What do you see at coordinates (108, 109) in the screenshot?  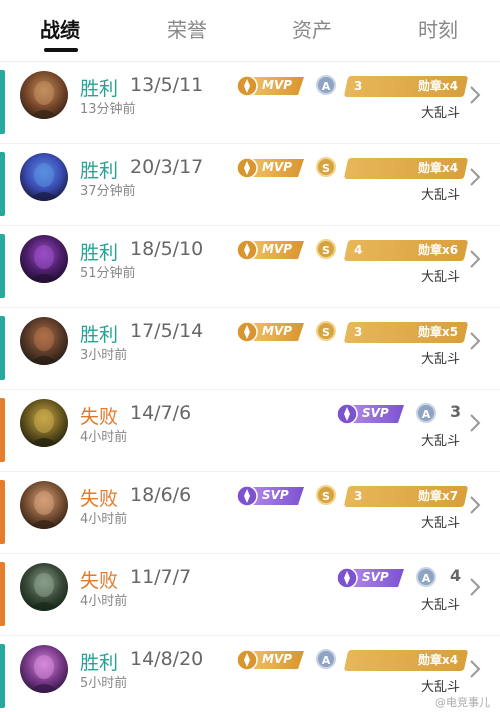 I see `match-time: 13分钟前` at bounding box center [108, 109].